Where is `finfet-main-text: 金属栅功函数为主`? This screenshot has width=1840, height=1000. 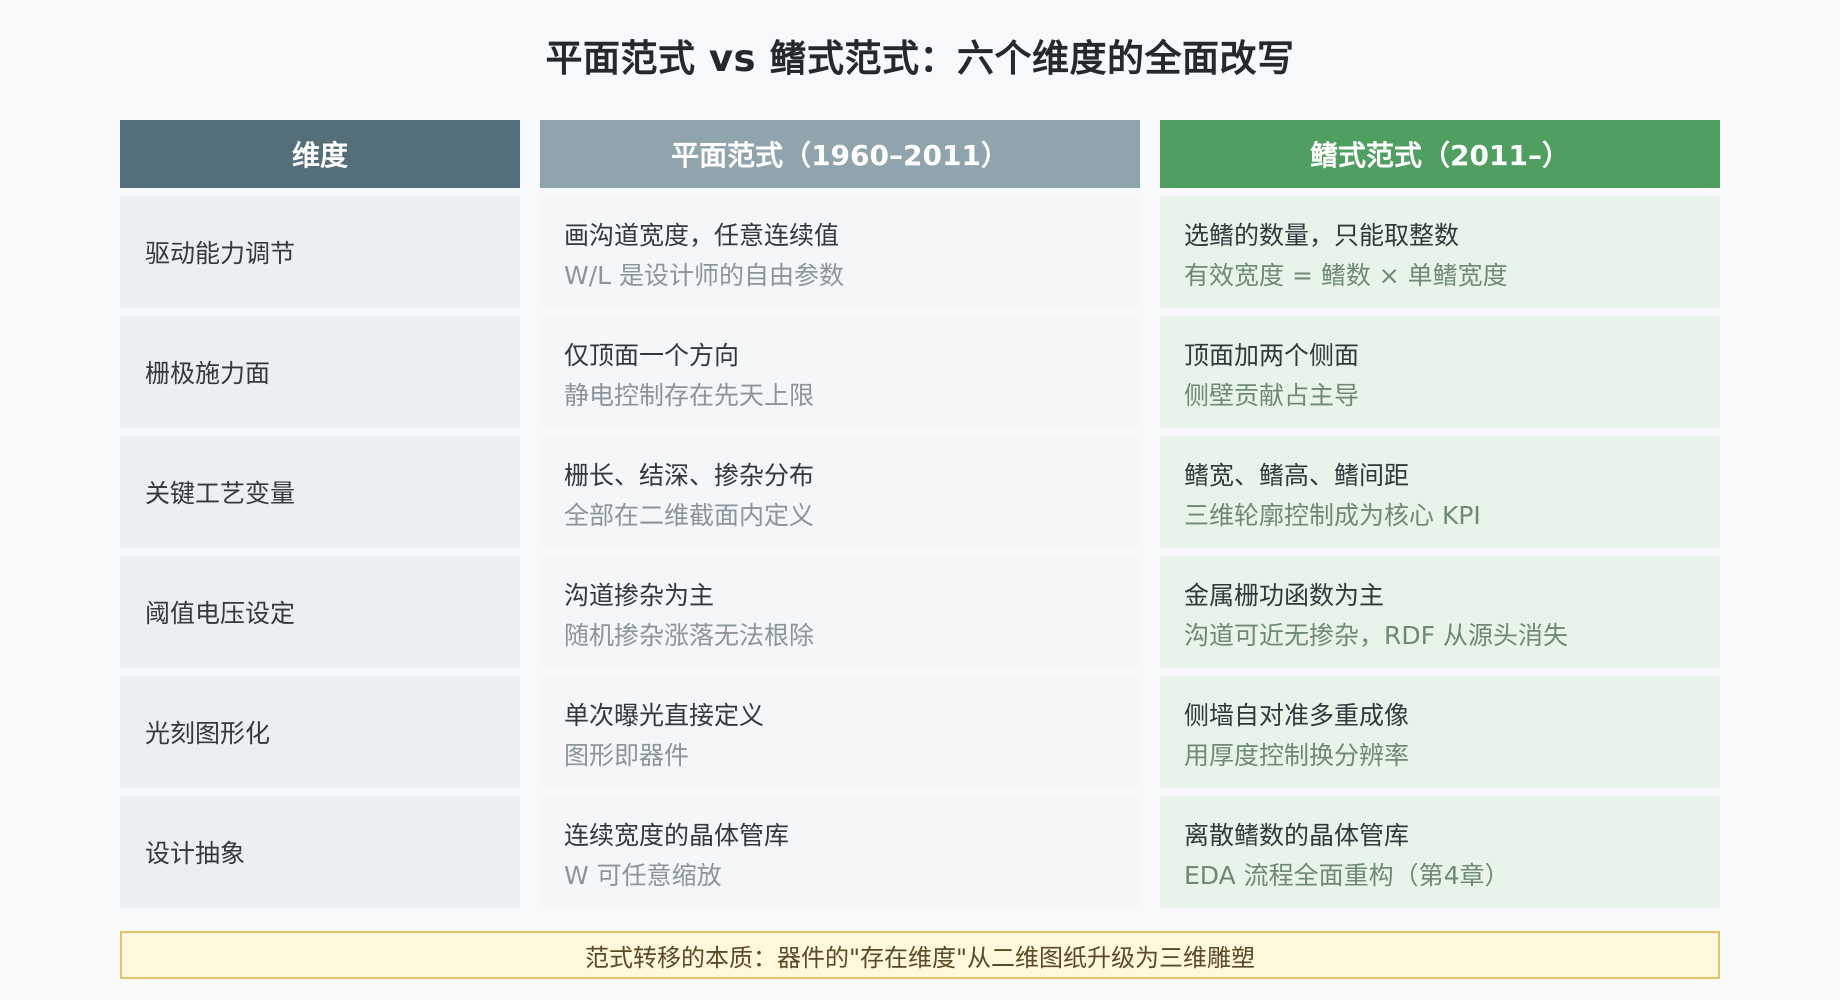 finfet-main-text: 金属栅功函数为主 is located at coordinates (1284, 595).